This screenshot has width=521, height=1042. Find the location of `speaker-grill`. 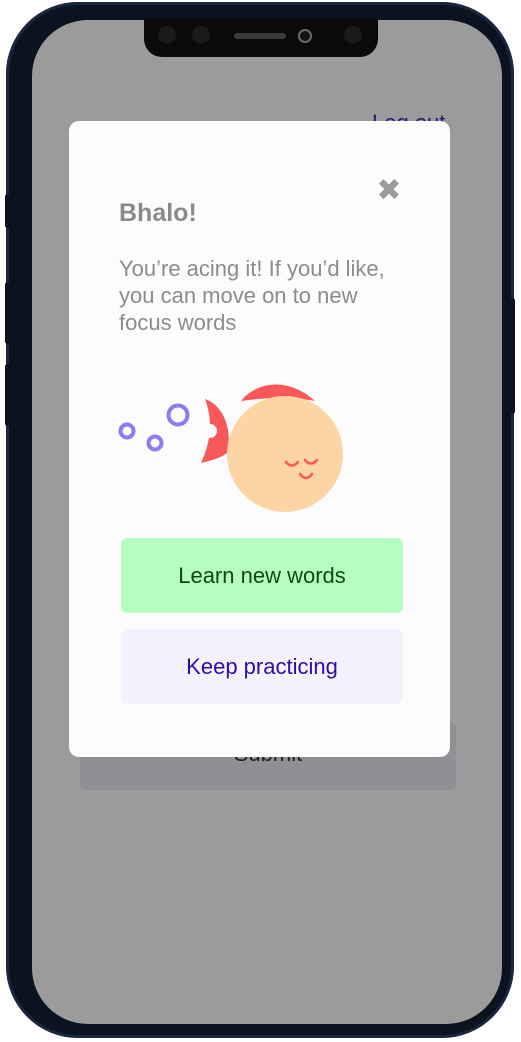

speaker-grill is located at coordinates (260, 36).